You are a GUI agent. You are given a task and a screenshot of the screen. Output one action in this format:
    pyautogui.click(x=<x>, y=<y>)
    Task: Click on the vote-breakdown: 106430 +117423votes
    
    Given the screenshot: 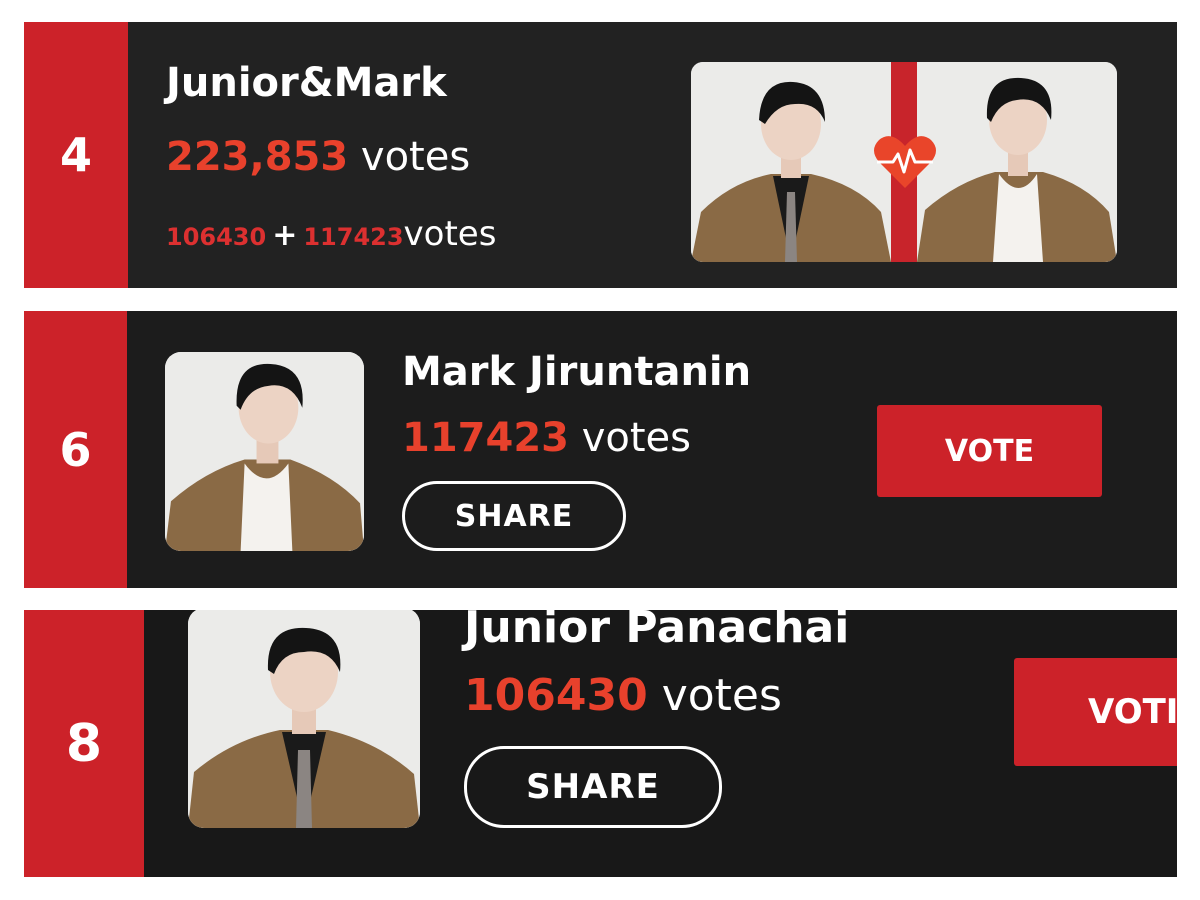 What is the action you would take?
    pyautogui.click(x=331, y=234)
    